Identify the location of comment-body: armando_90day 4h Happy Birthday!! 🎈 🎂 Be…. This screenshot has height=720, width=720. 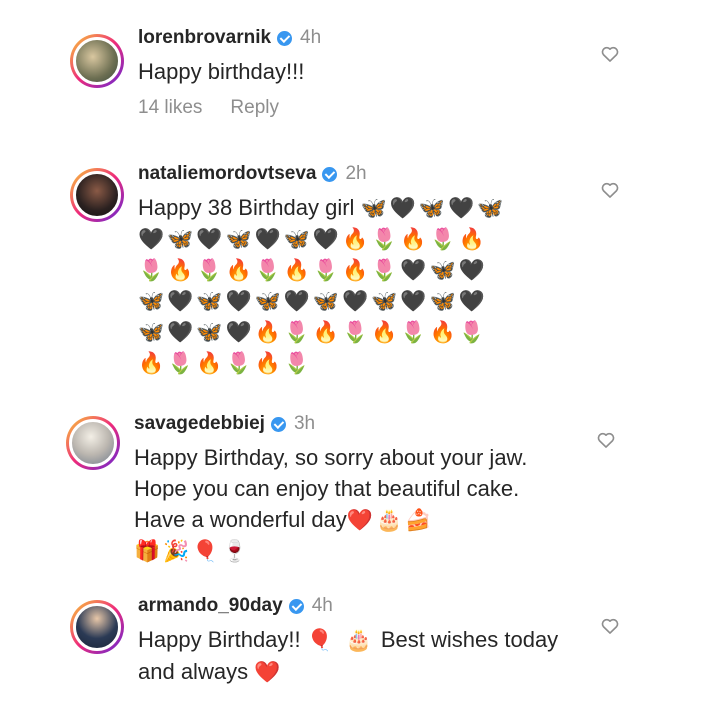
(359, 641).